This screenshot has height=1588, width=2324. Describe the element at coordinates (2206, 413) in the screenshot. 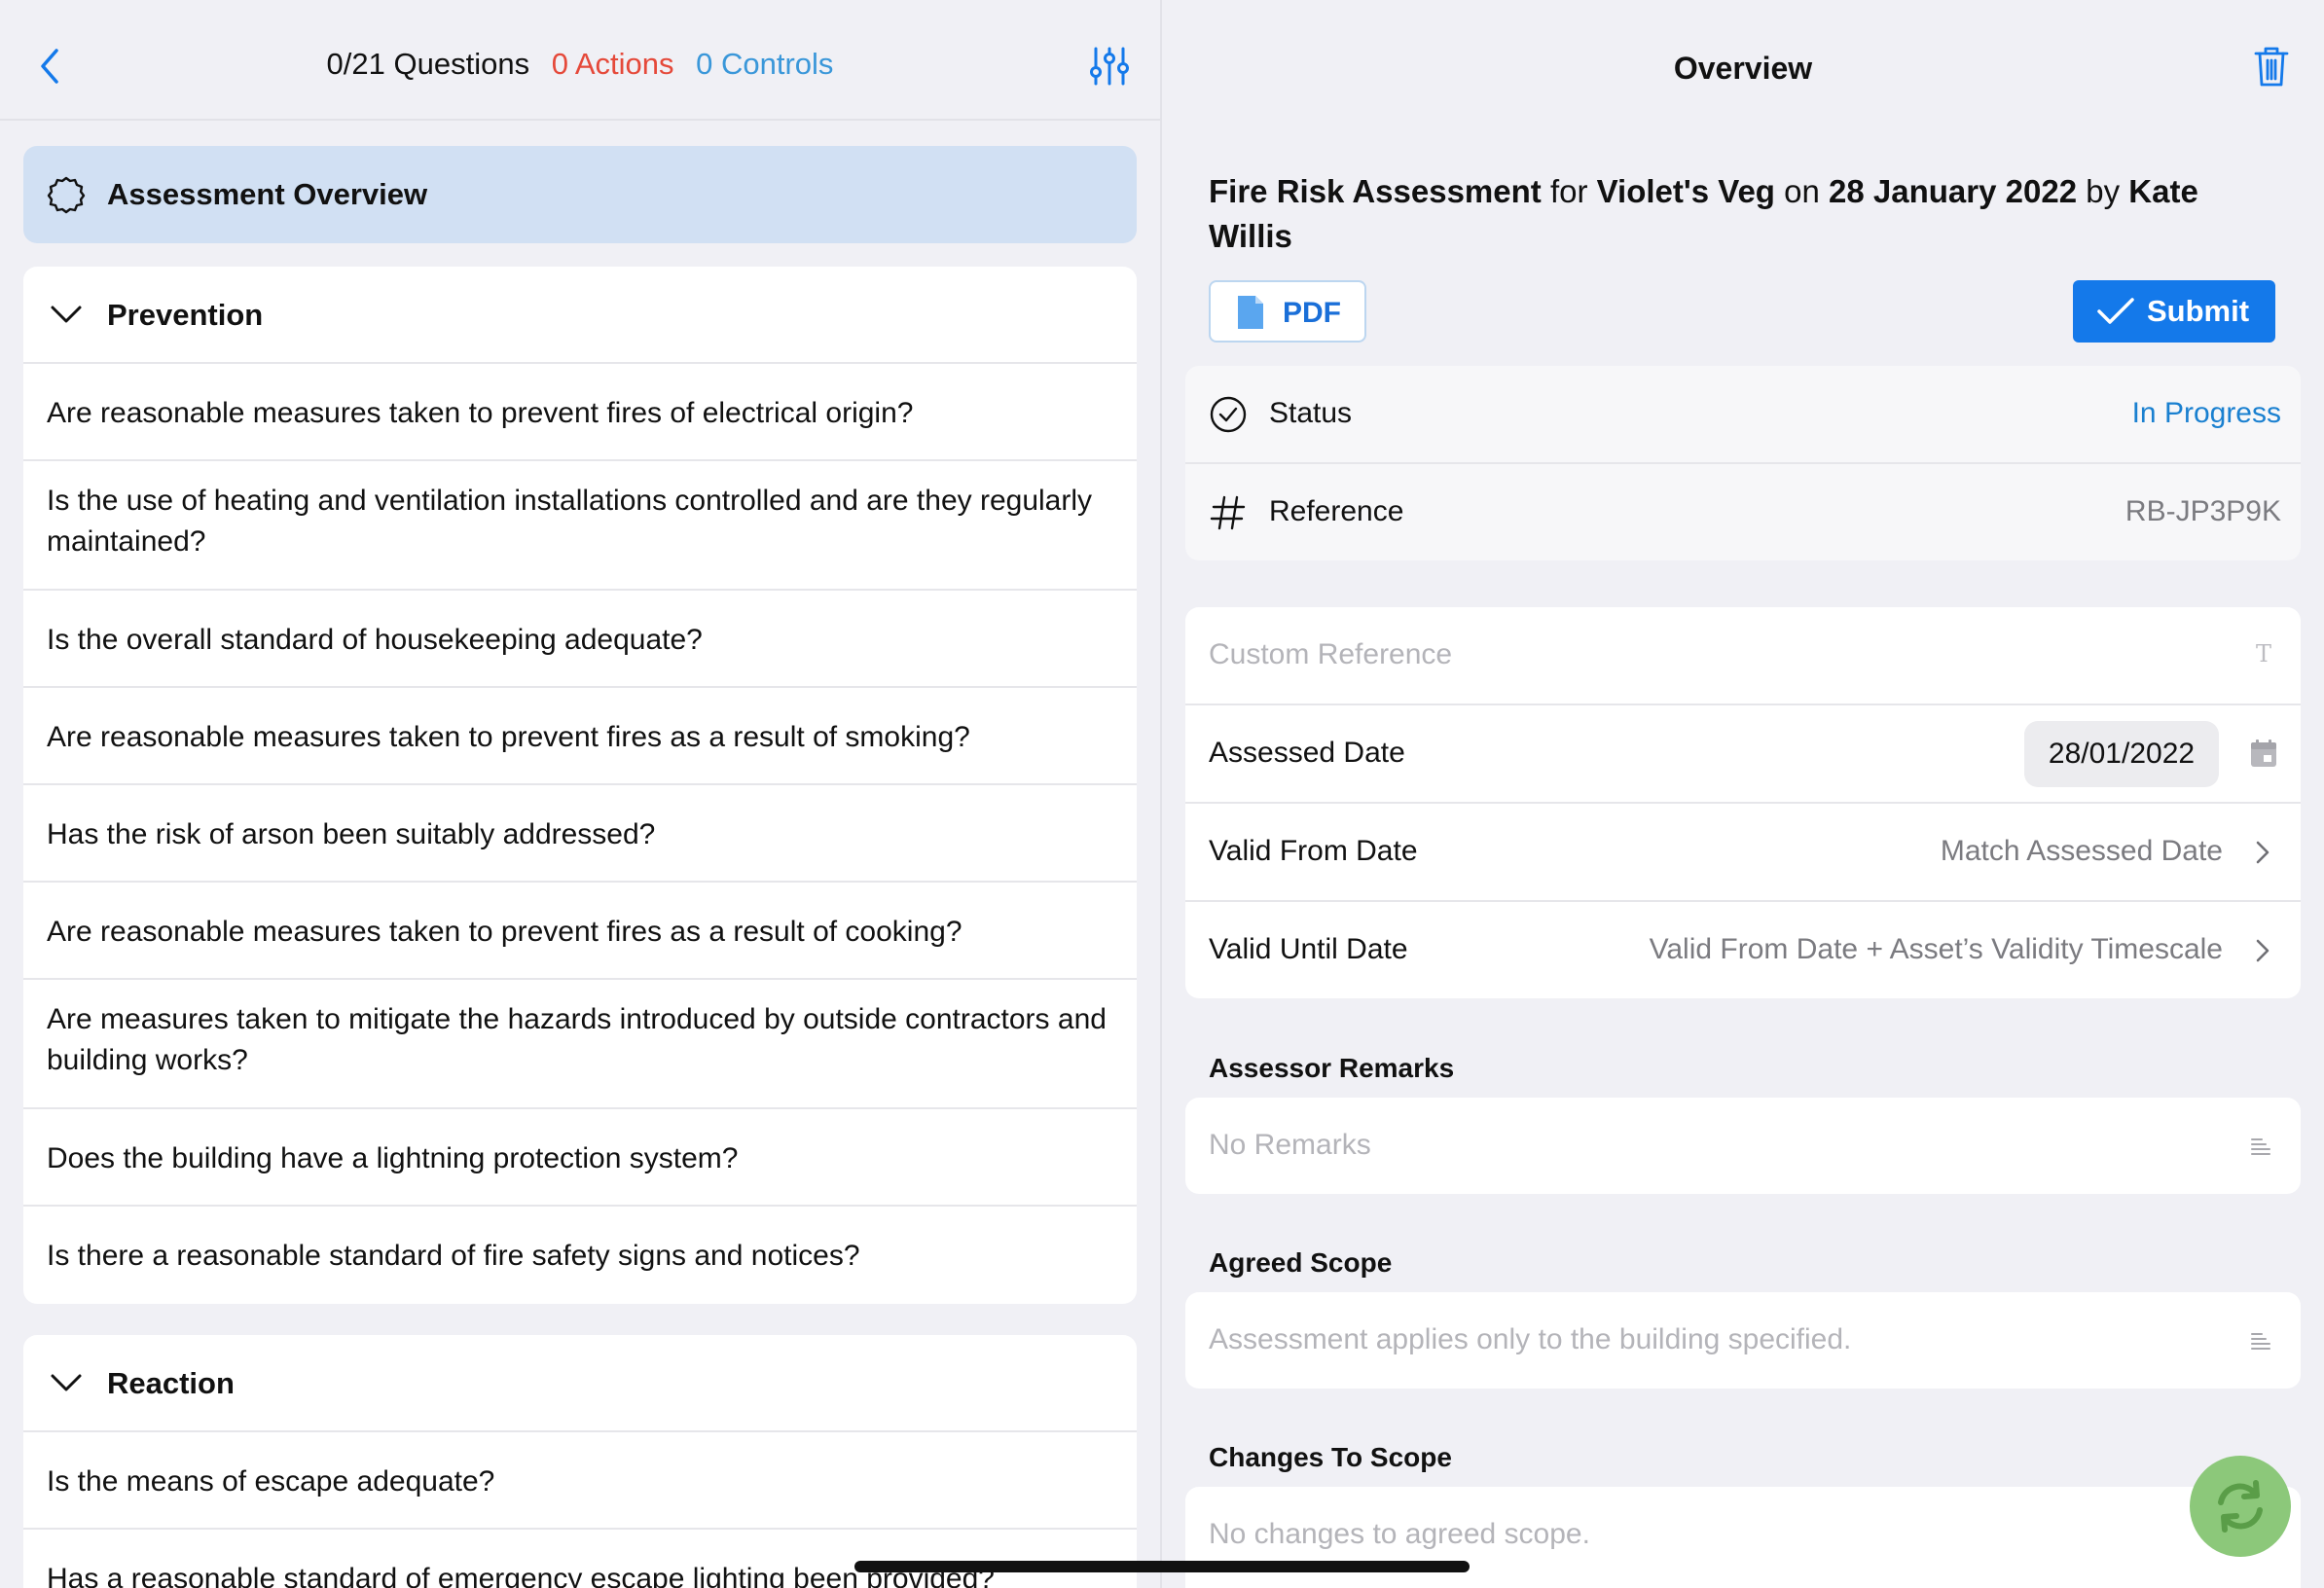

I see `status-value: In Progress` at that location.